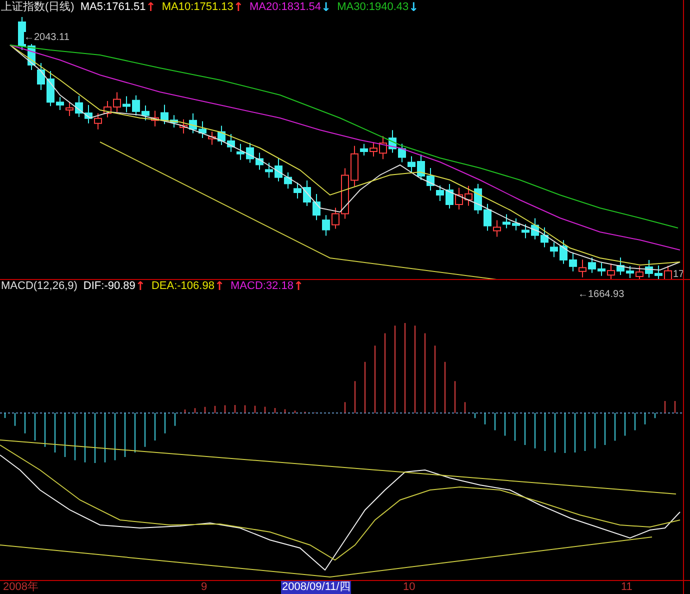 This screenshot has height=594, width=690. Describe the element at coordinates (373, 7) in the screenshot. I see `indicator-value: MA30:1940.43` at that location.